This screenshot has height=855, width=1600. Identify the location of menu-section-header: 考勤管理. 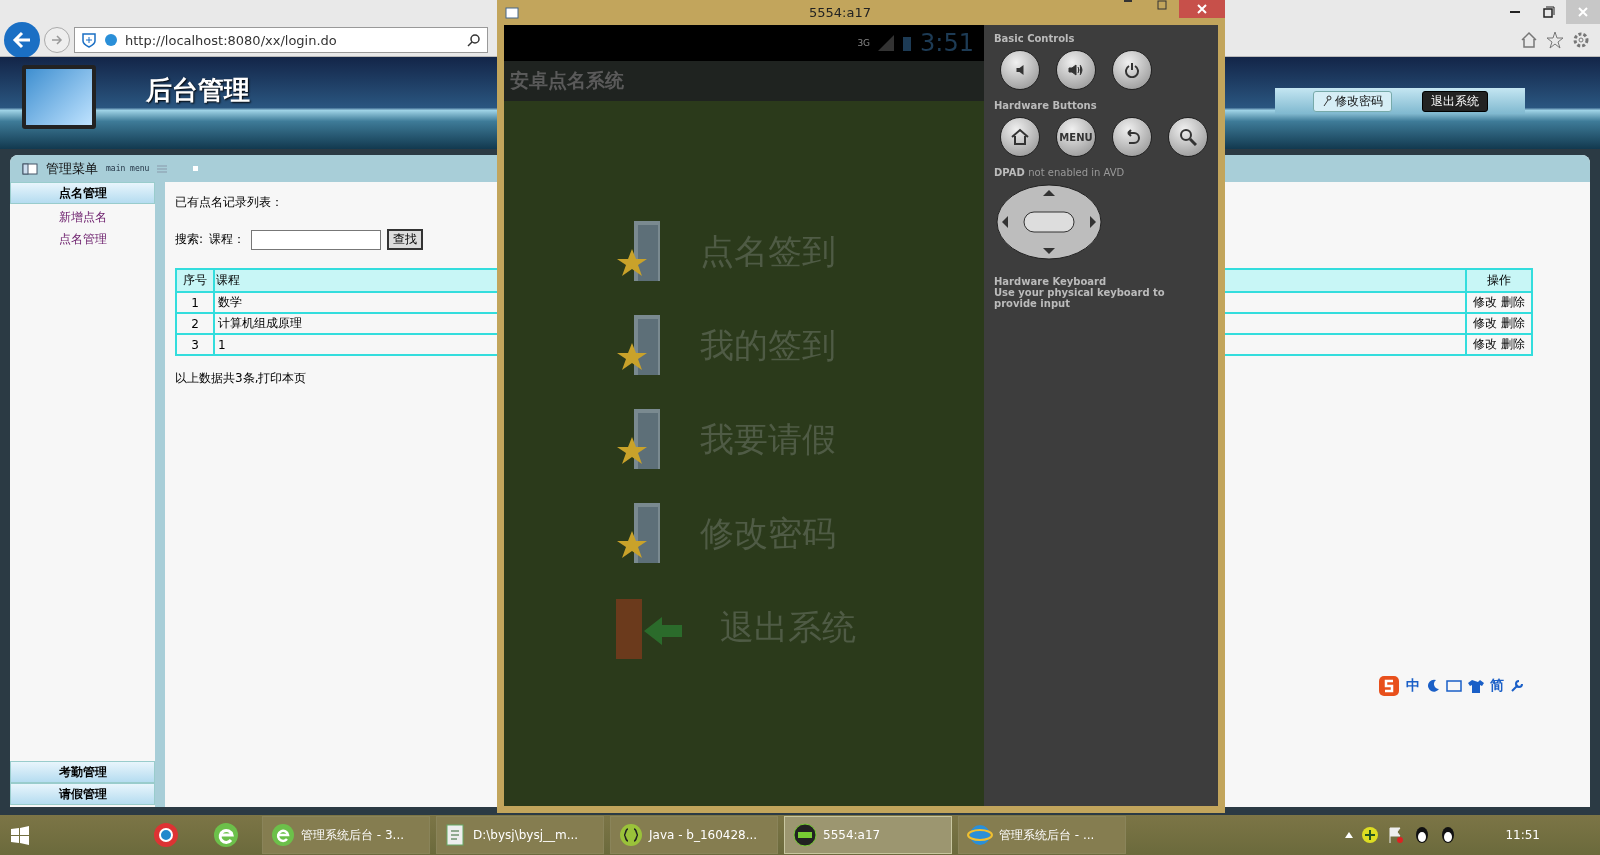
(82, 772).